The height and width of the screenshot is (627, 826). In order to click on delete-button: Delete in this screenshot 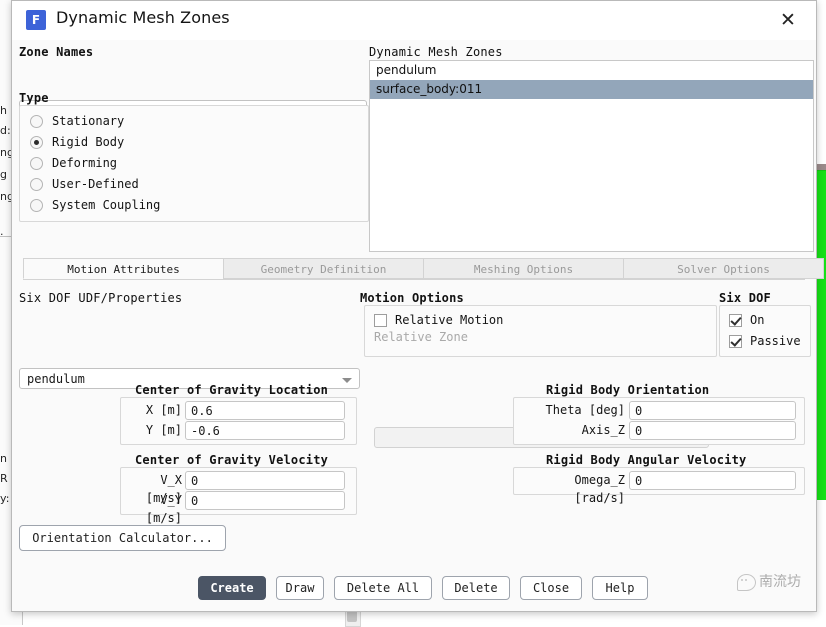, I will do `click(476, 588)`.